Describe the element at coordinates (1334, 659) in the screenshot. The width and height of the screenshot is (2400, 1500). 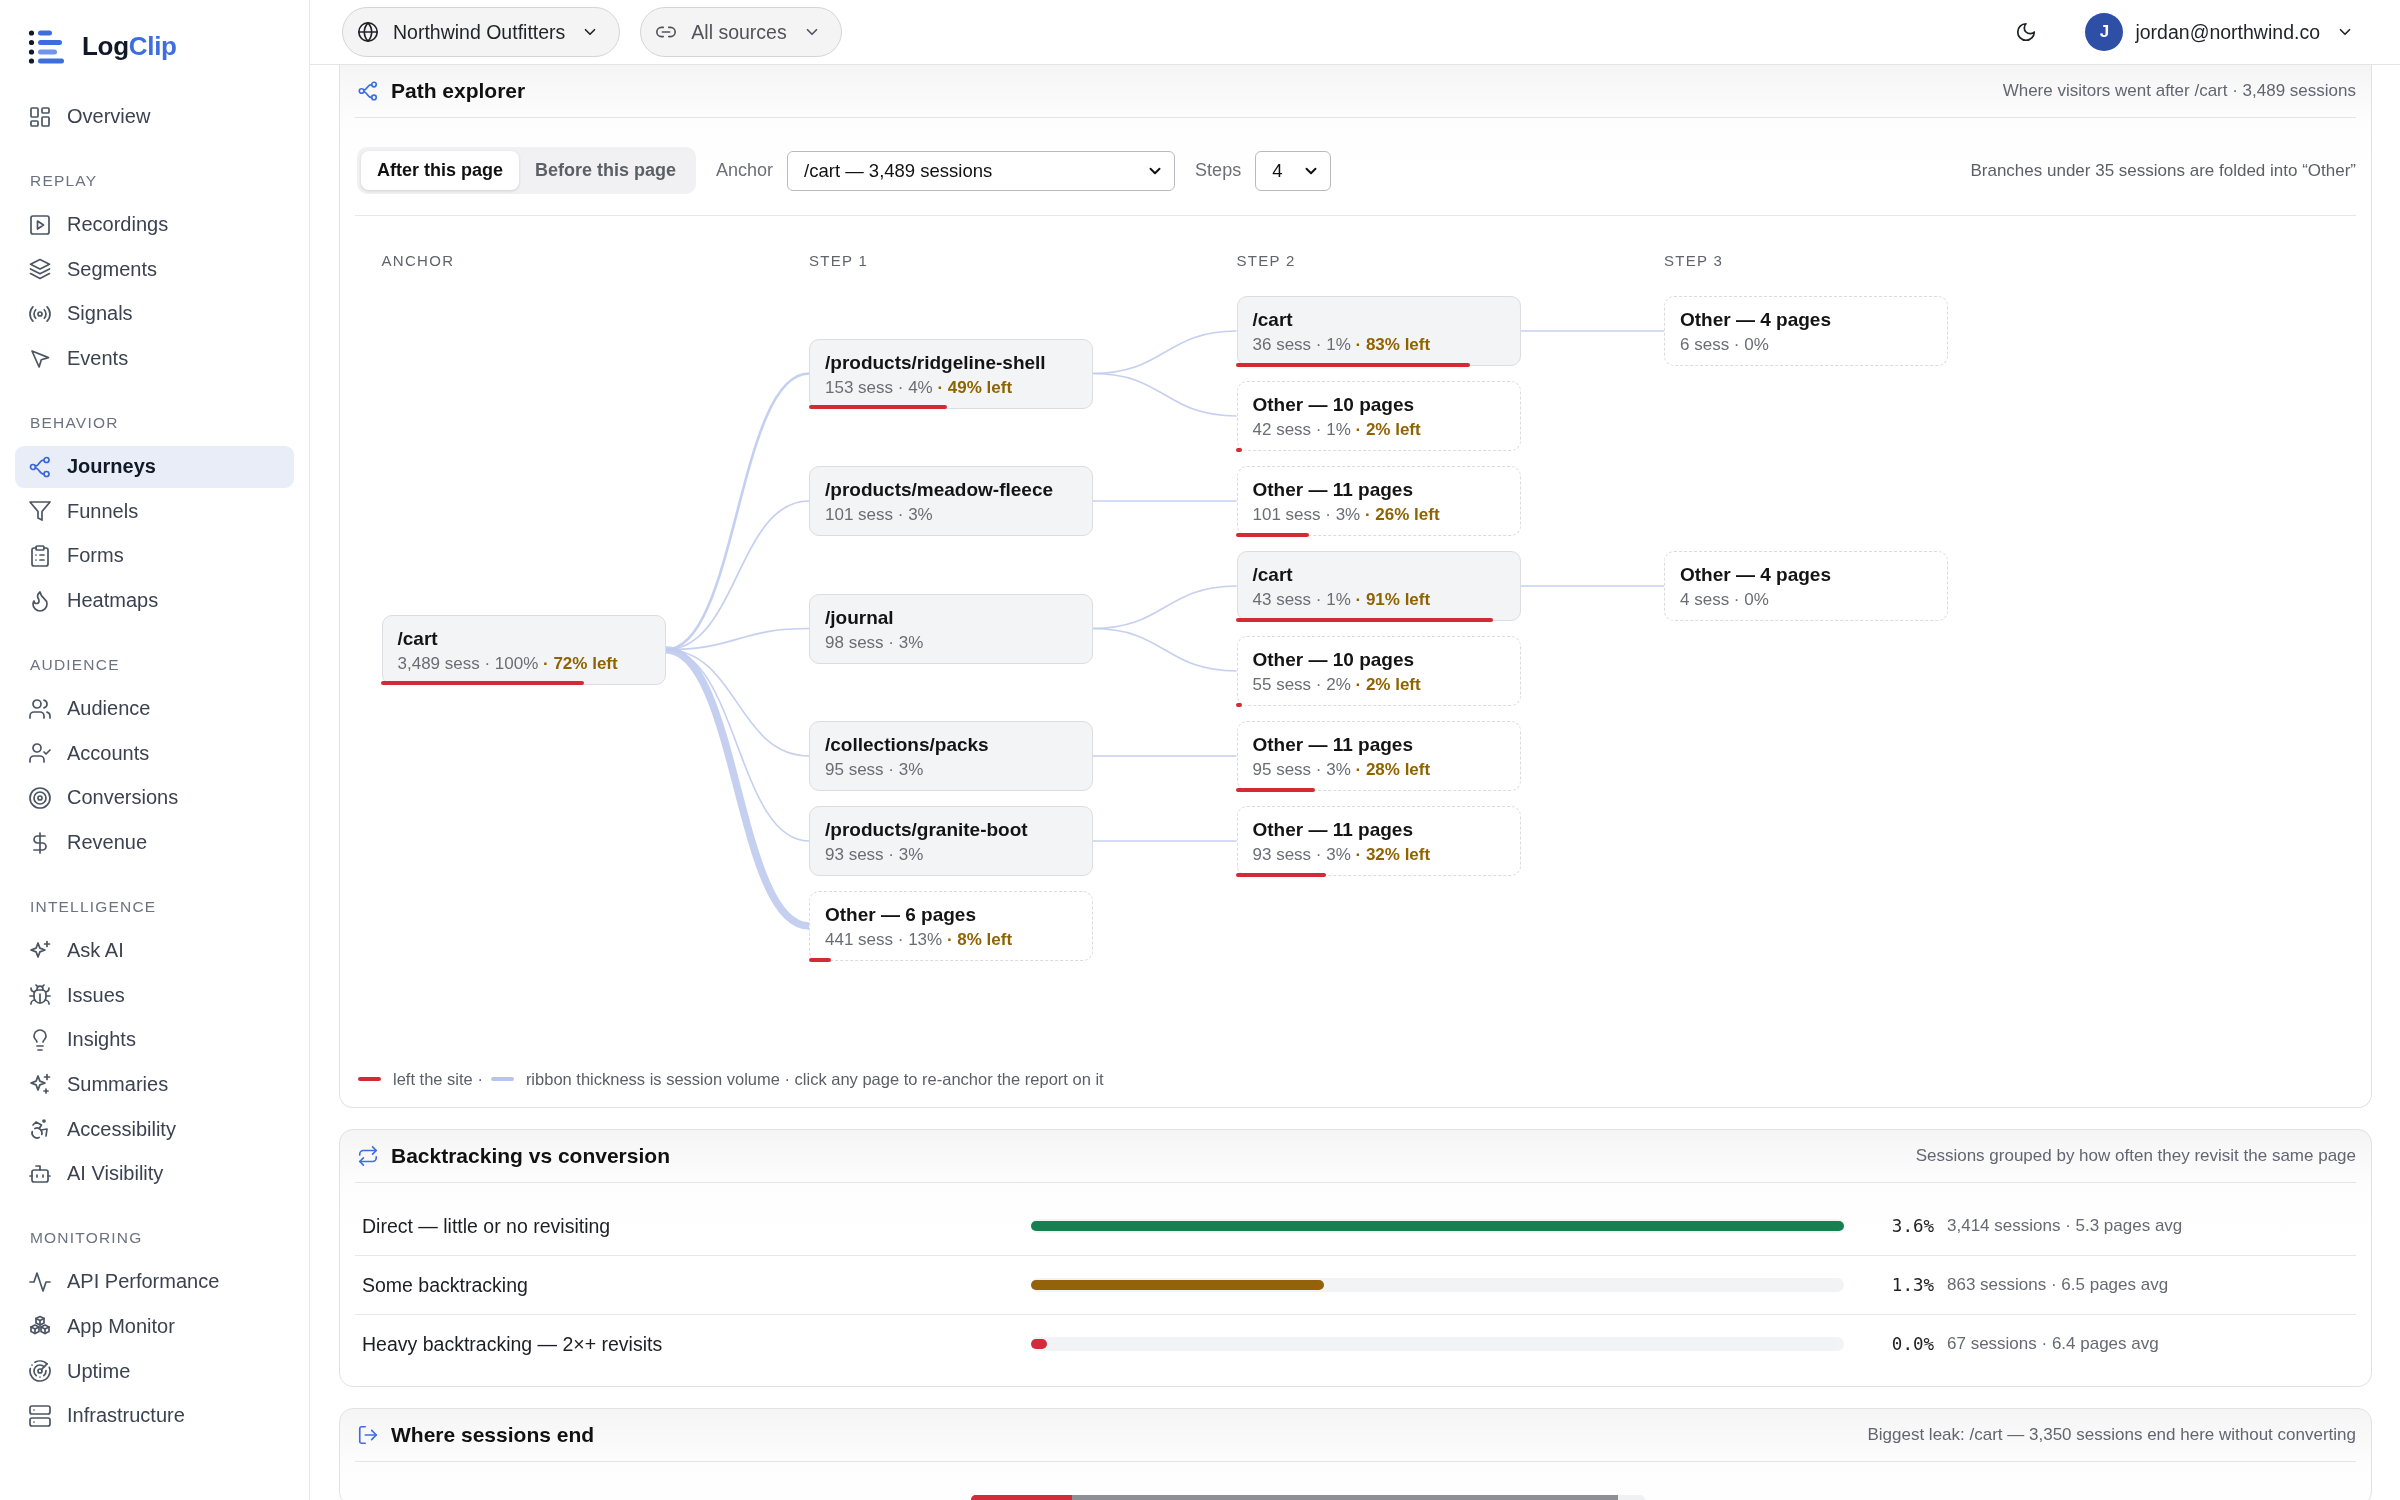
I see `node-title: Other — 10 pages` at that location.